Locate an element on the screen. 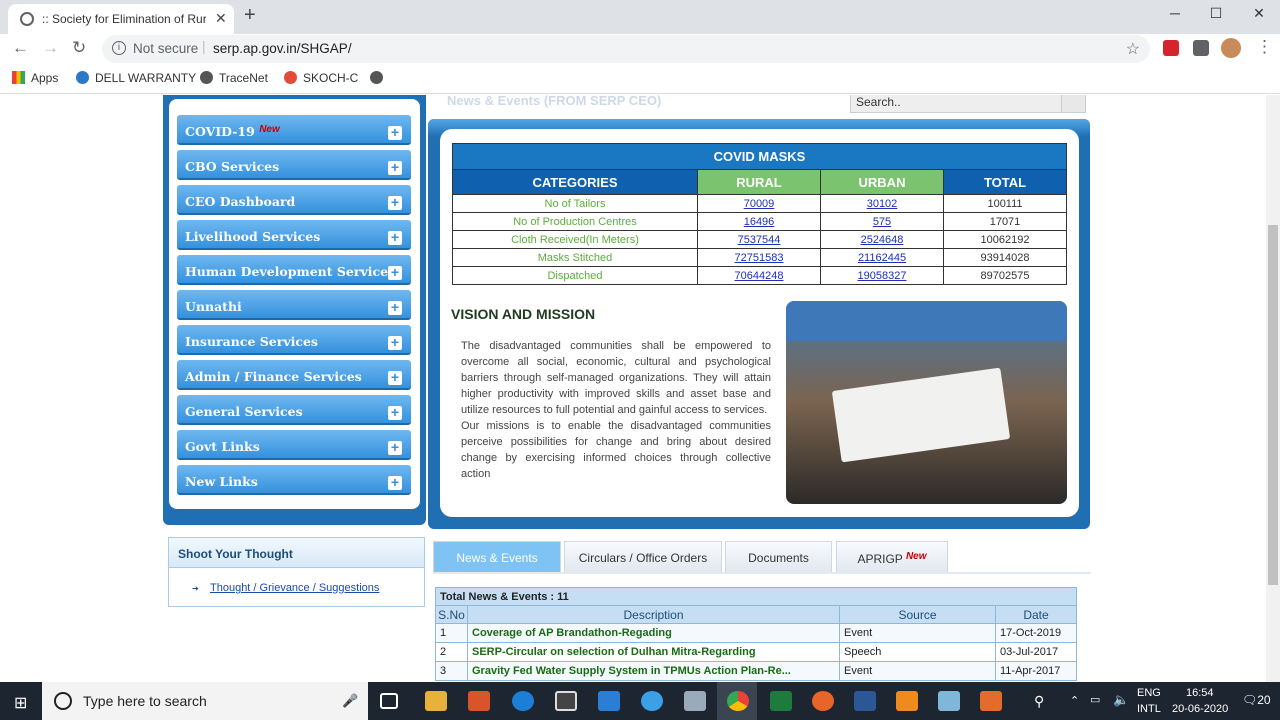  task-view-icon is located at coordinates (389, 701).